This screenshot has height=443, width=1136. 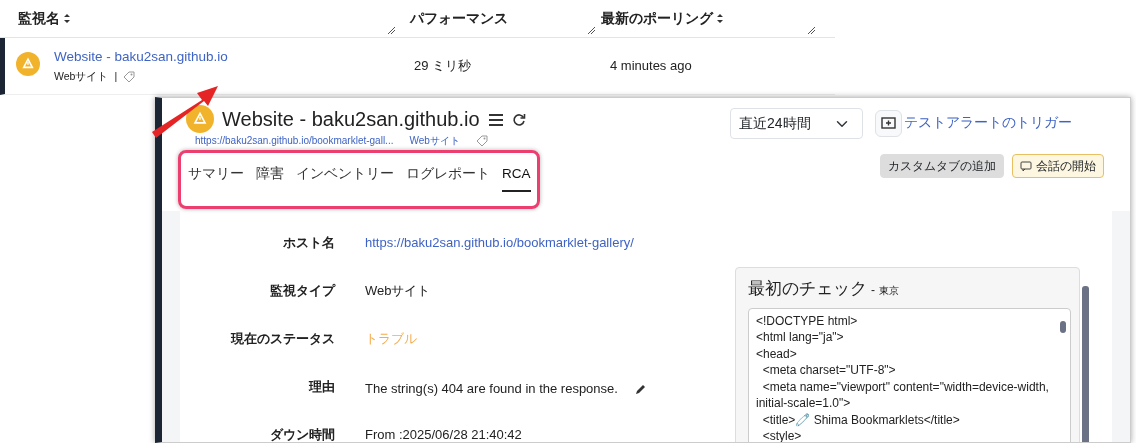 What do you see at coordinates (391, 339) in the screenshot?
I see `status-value: トラブル` at bounding box center [391, 339].